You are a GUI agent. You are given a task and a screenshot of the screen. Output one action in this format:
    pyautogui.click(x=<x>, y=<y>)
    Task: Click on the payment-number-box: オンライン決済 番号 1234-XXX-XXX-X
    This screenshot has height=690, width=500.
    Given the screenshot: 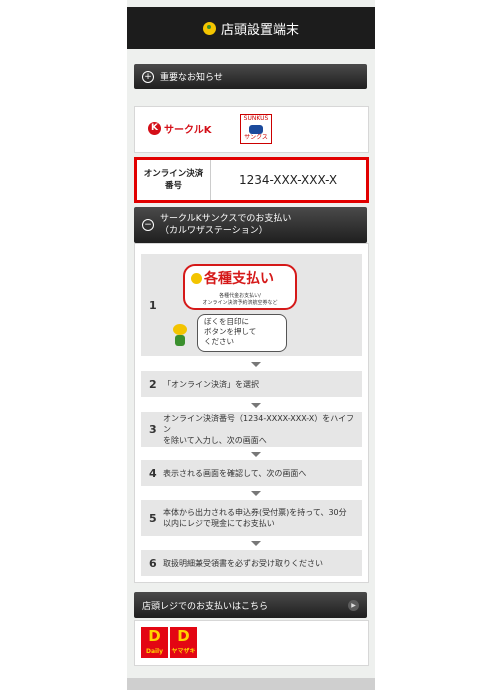 What is the action you would take?
    pyautogui.click(x=251, y=180)
    